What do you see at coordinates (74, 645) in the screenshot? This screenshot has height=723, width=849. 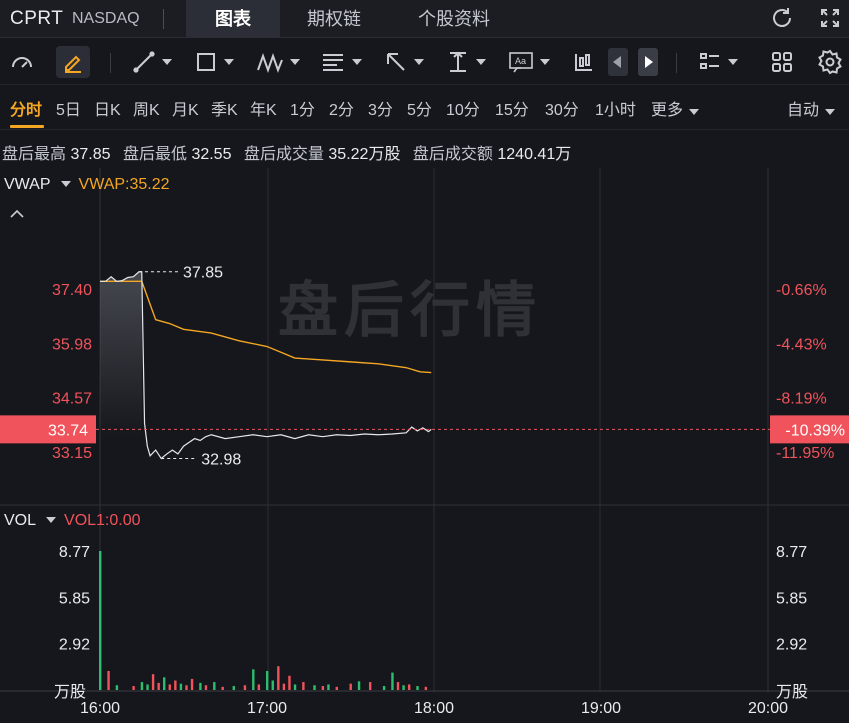 I see `volume-axis-label: 2.92` at bounding box center [74, 645].